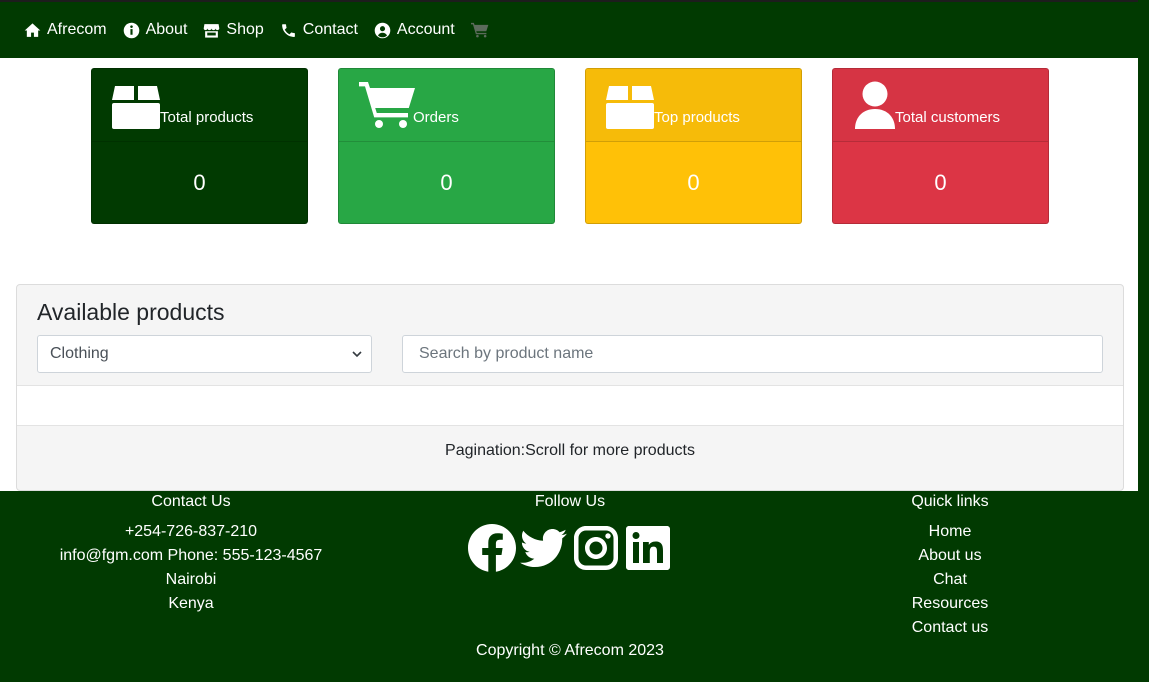 This screenshot has width=1149, height=682. I want to click on stat-card-title: Top products, so click(697, 117).